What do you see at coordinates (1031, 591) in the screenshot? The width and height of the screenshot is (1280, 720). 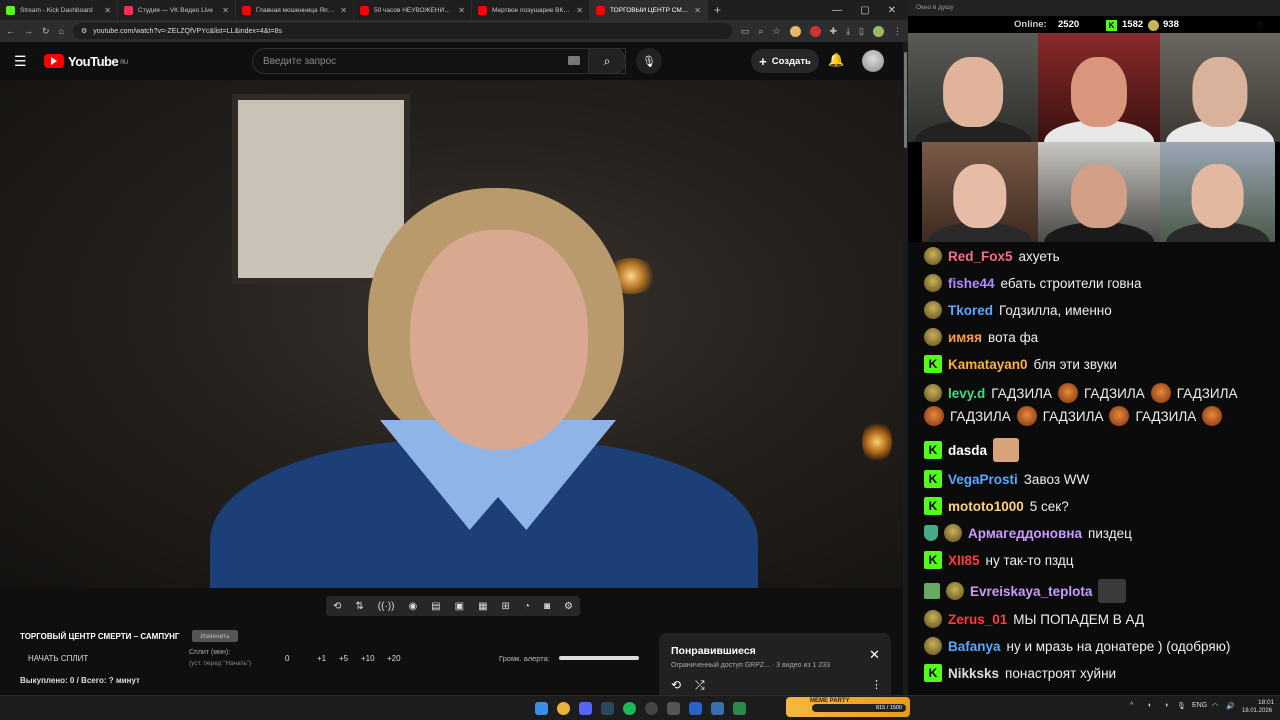 I see `chat-username: Evreiskaya_teplota` at bounding box center [1031, 591].